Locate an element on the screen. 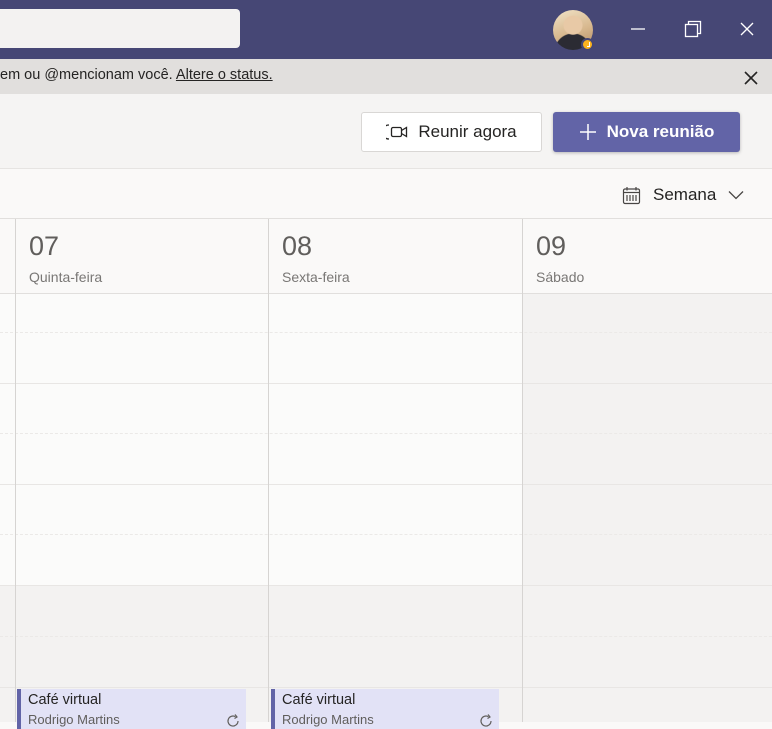 This screenshot has height=729, width=772. day-number: 09 is located at coordinates (551, 246).